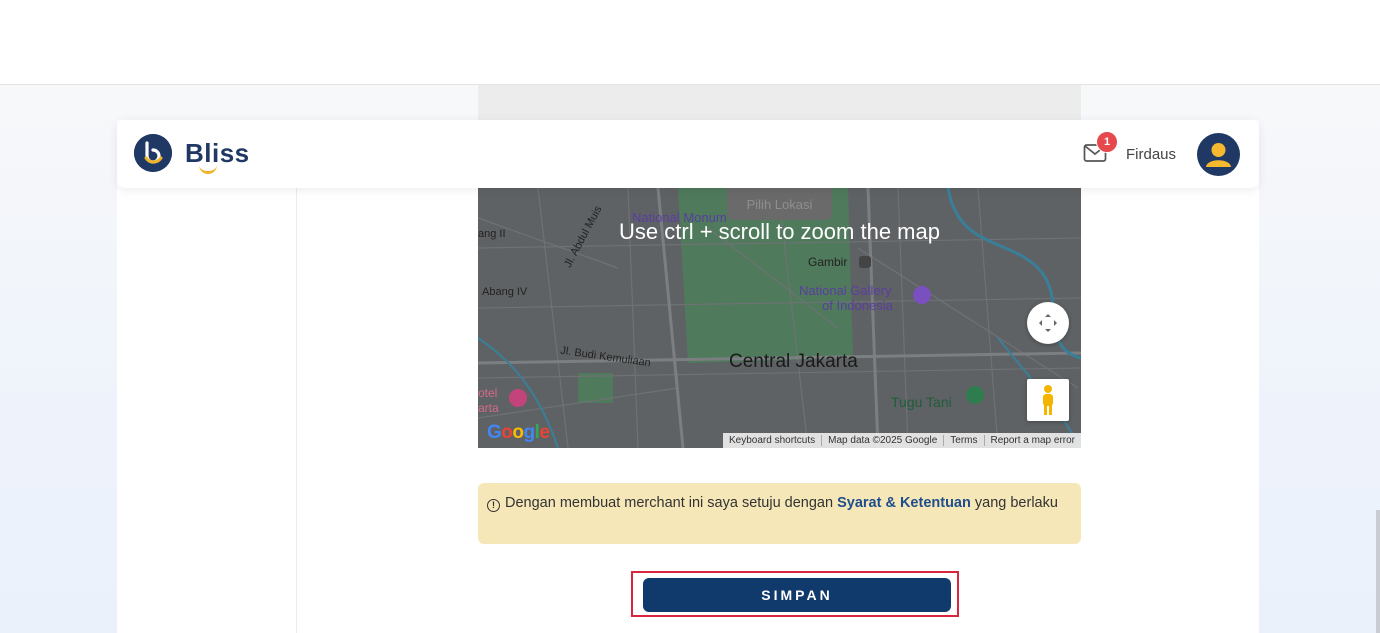 This screenshot has width=1380, height=633. I want to click on app-header: Bliss 1 Firdaus, so click(688, 154).